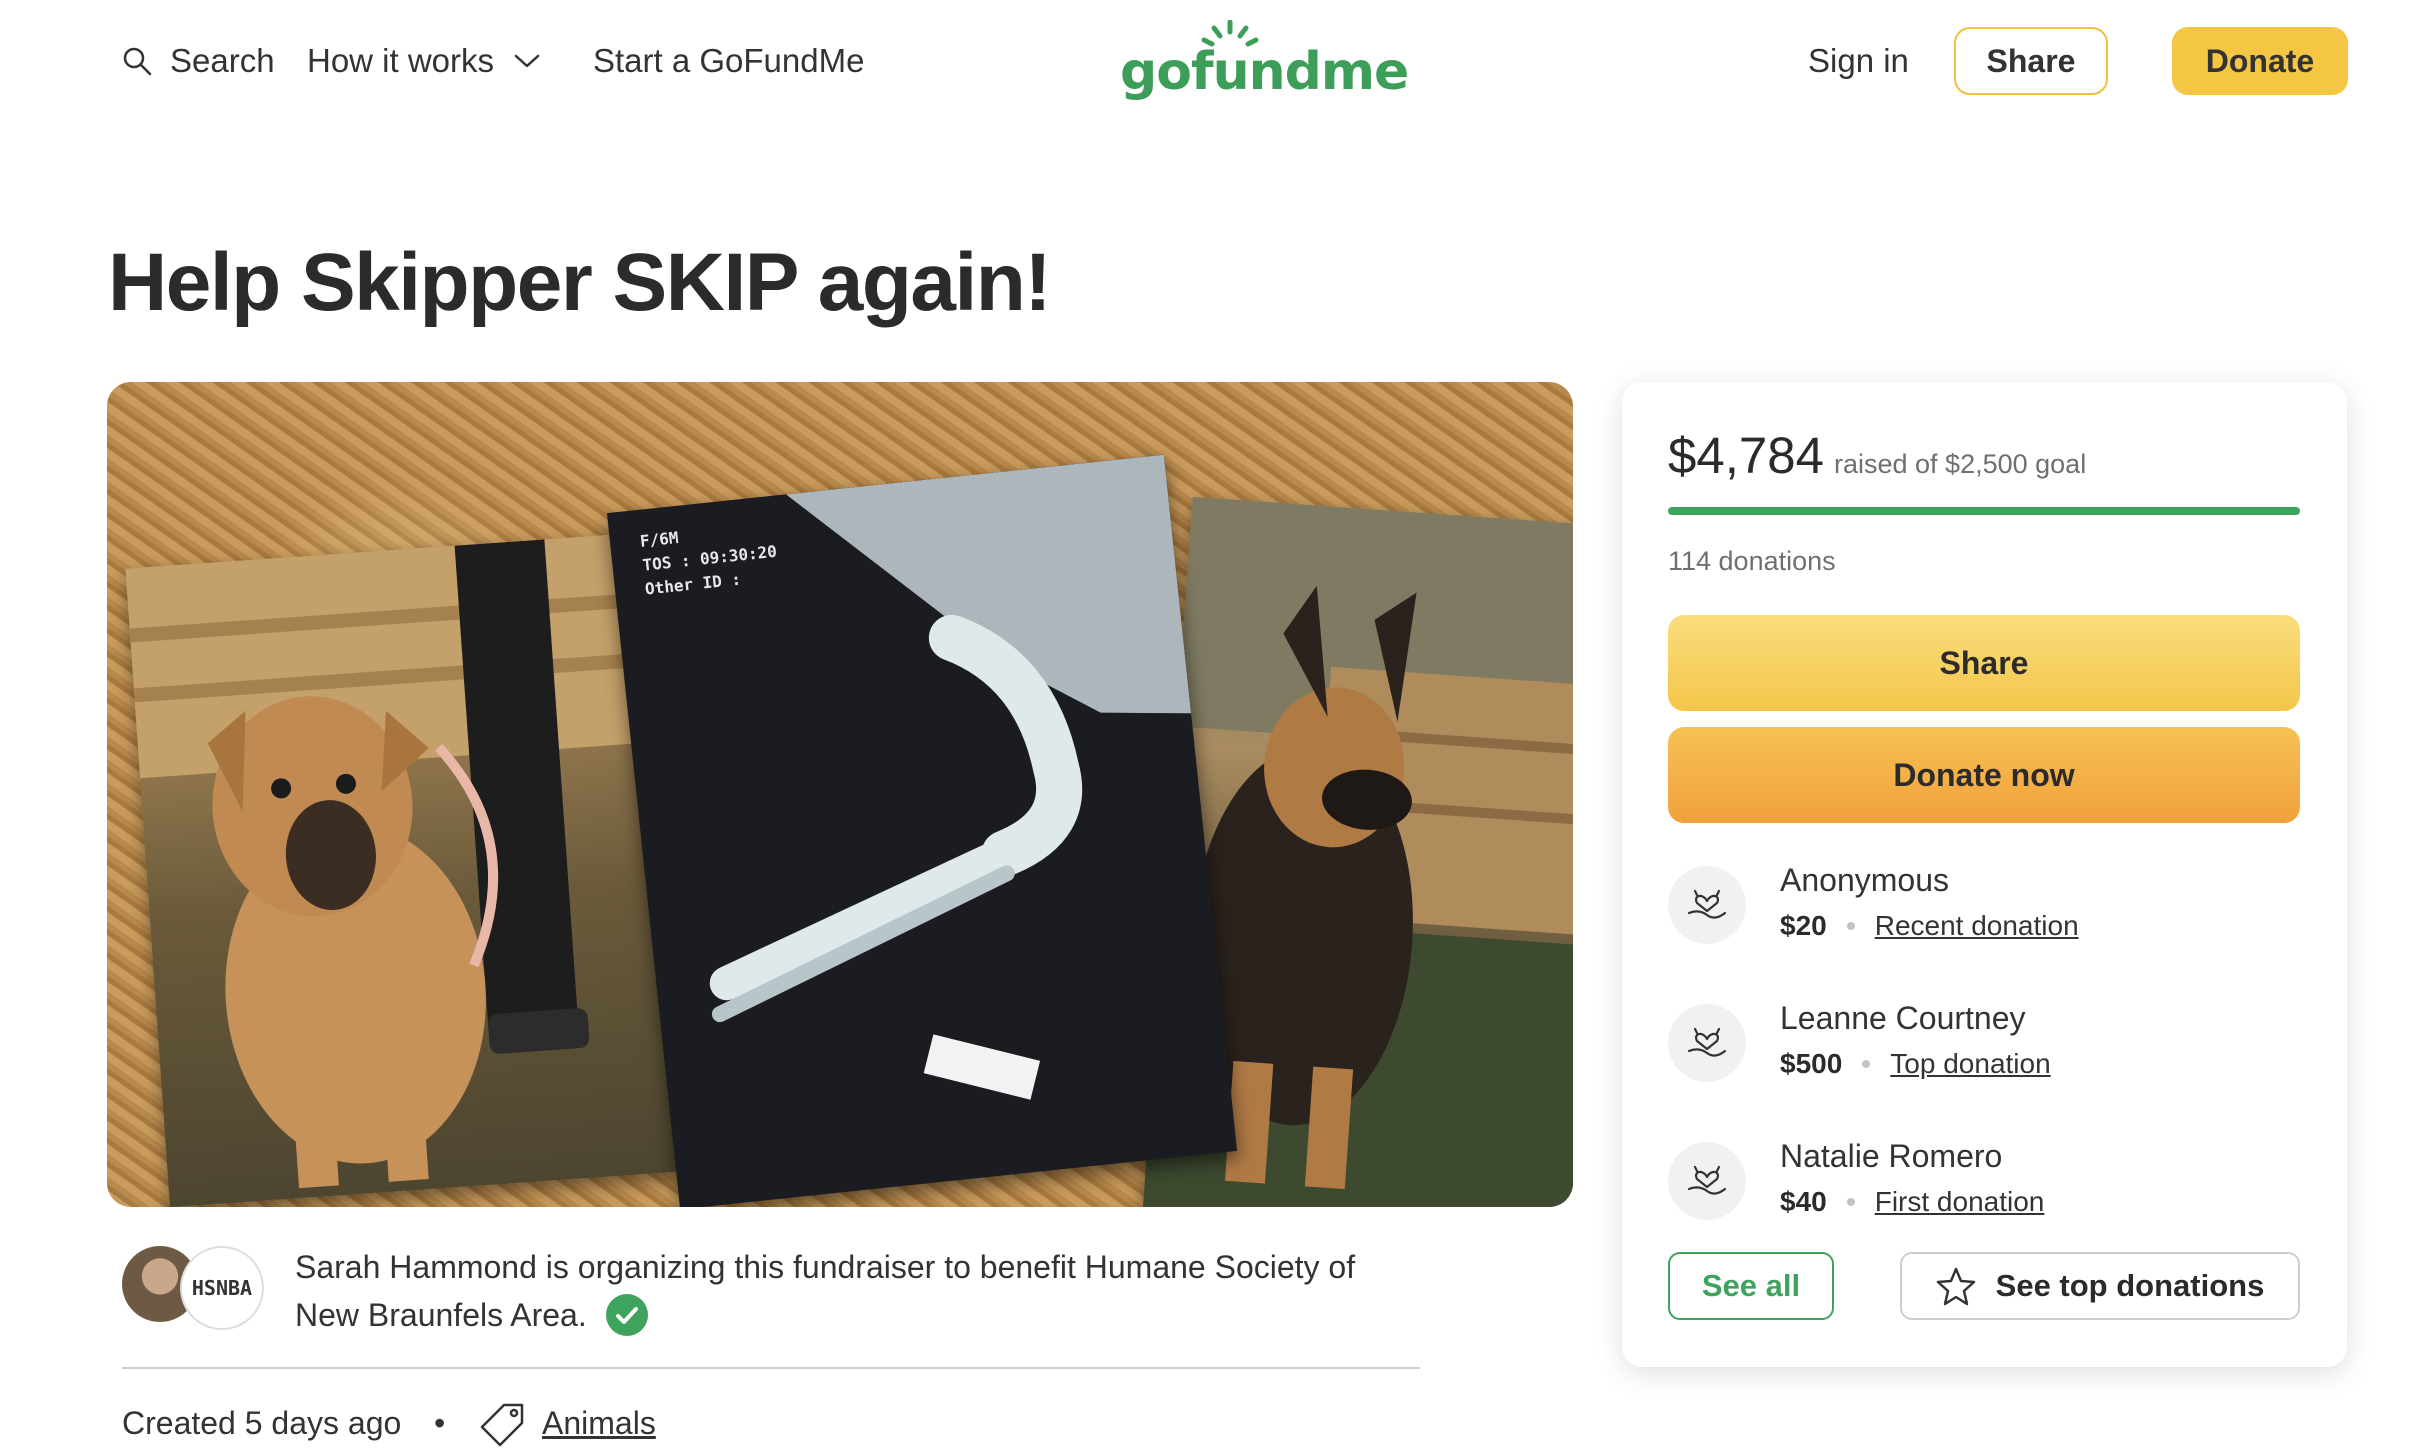  I want to click on nav-how-it-works: How it works, so click(423, 60).